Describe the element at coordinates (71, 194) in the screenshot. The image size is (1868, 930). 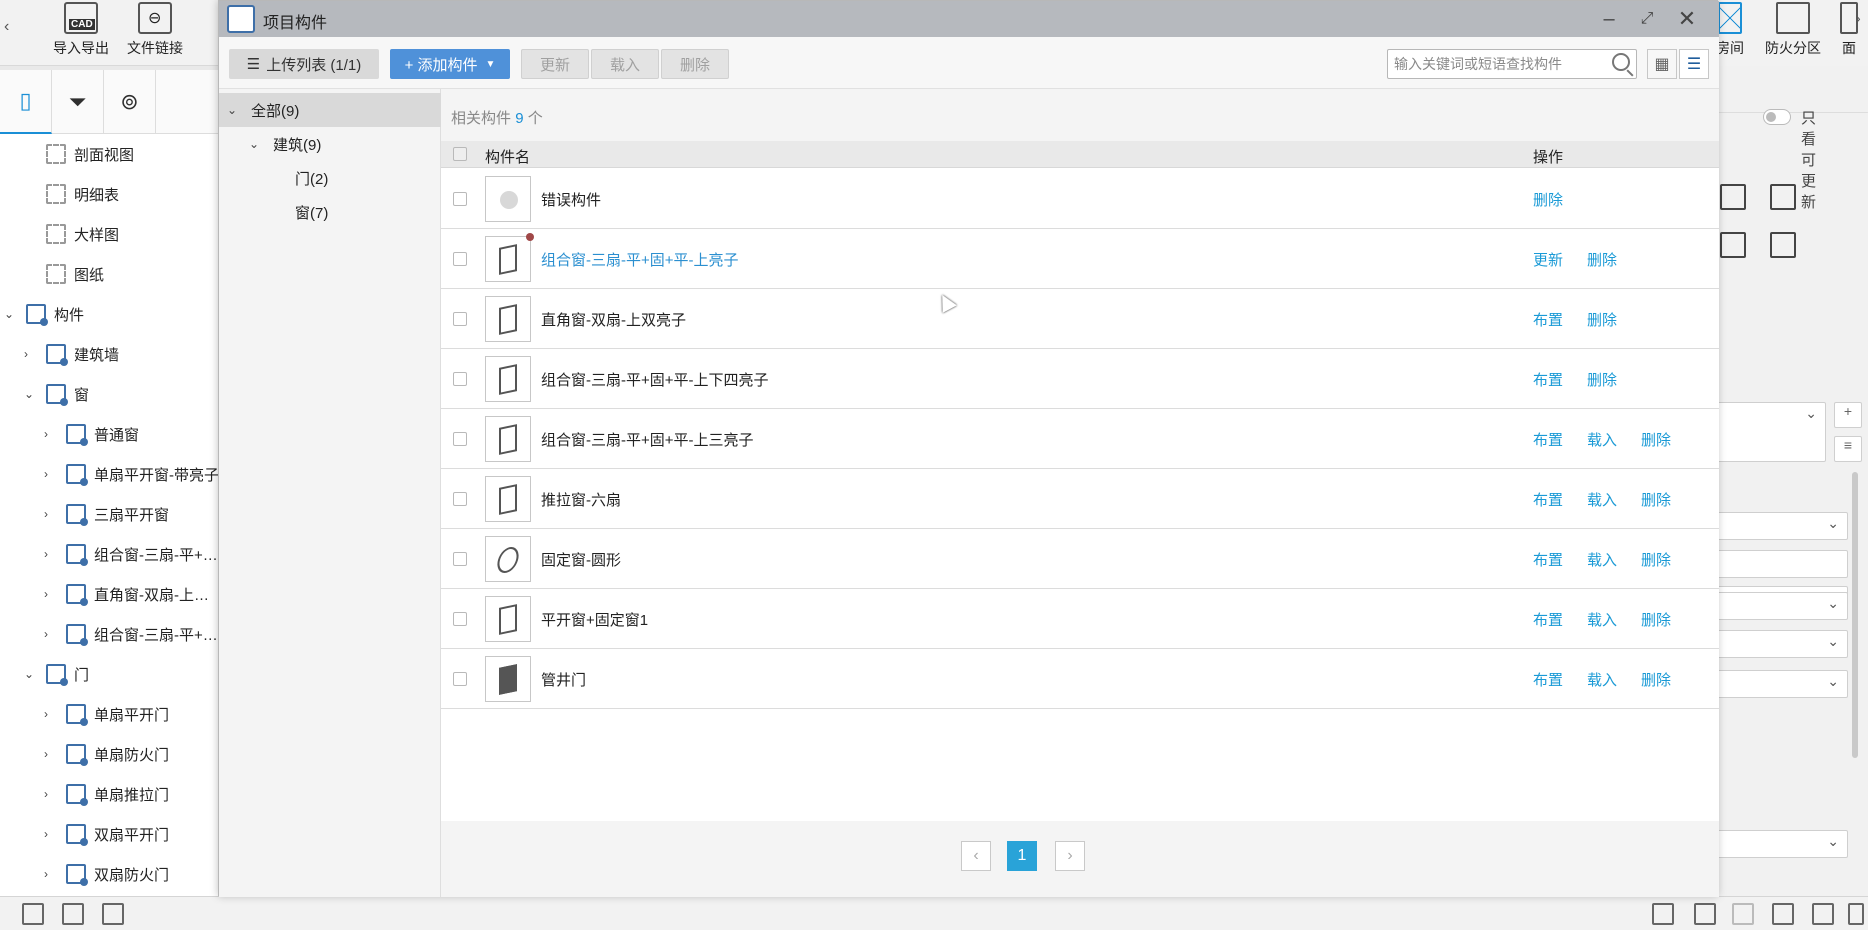
I see `tree-item: 明细表` at that location.